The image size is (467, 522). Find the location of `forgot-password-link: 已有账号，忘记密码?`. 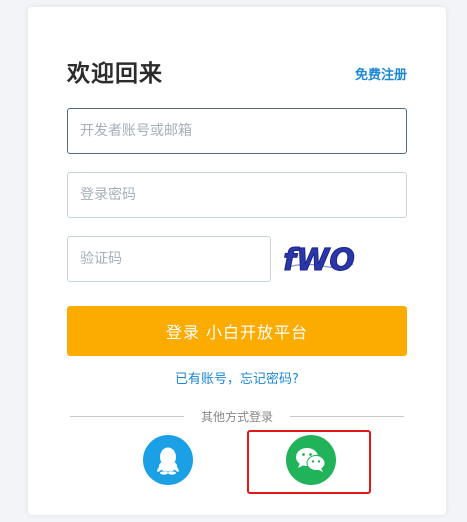

forgot-password-link: 已有账号，忘记密码? is located at coordinates (237, 377).